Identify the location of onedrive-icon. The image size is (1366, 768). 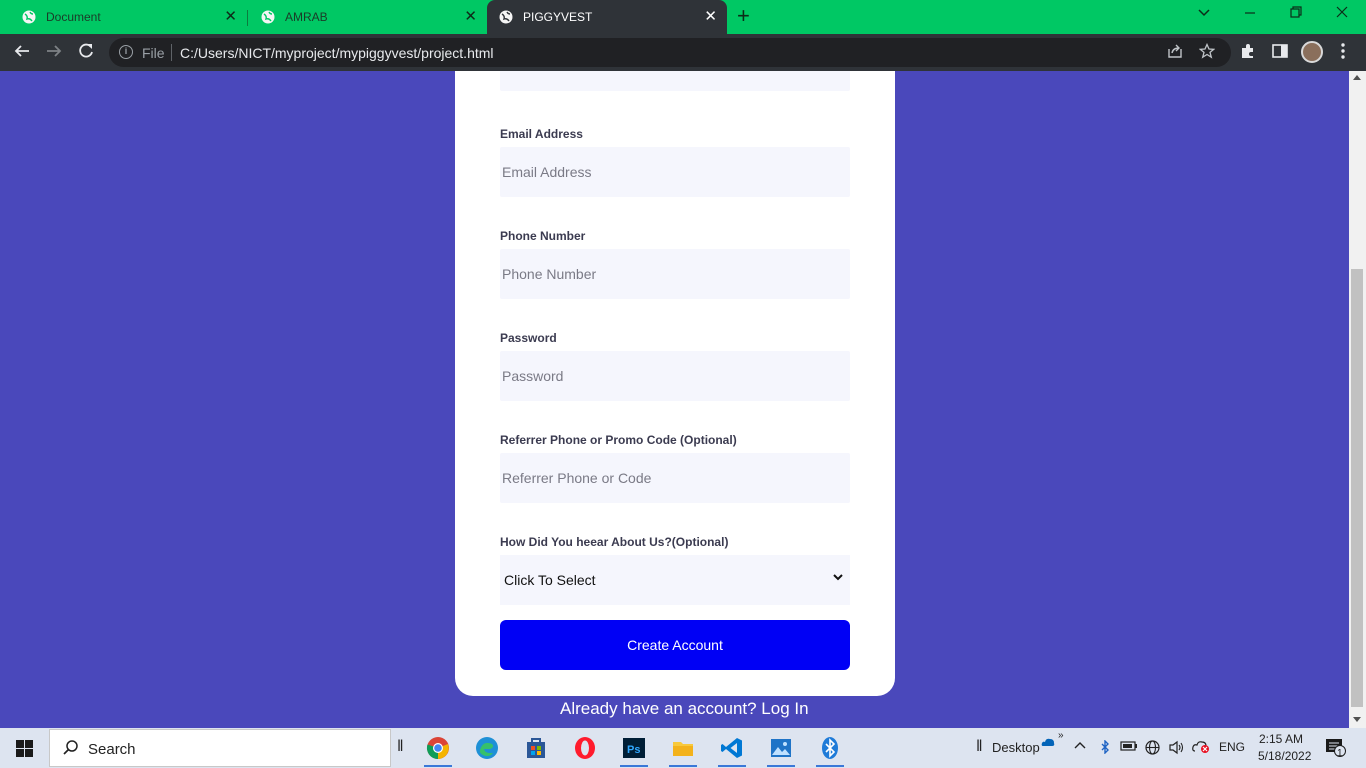
(1048, 743).